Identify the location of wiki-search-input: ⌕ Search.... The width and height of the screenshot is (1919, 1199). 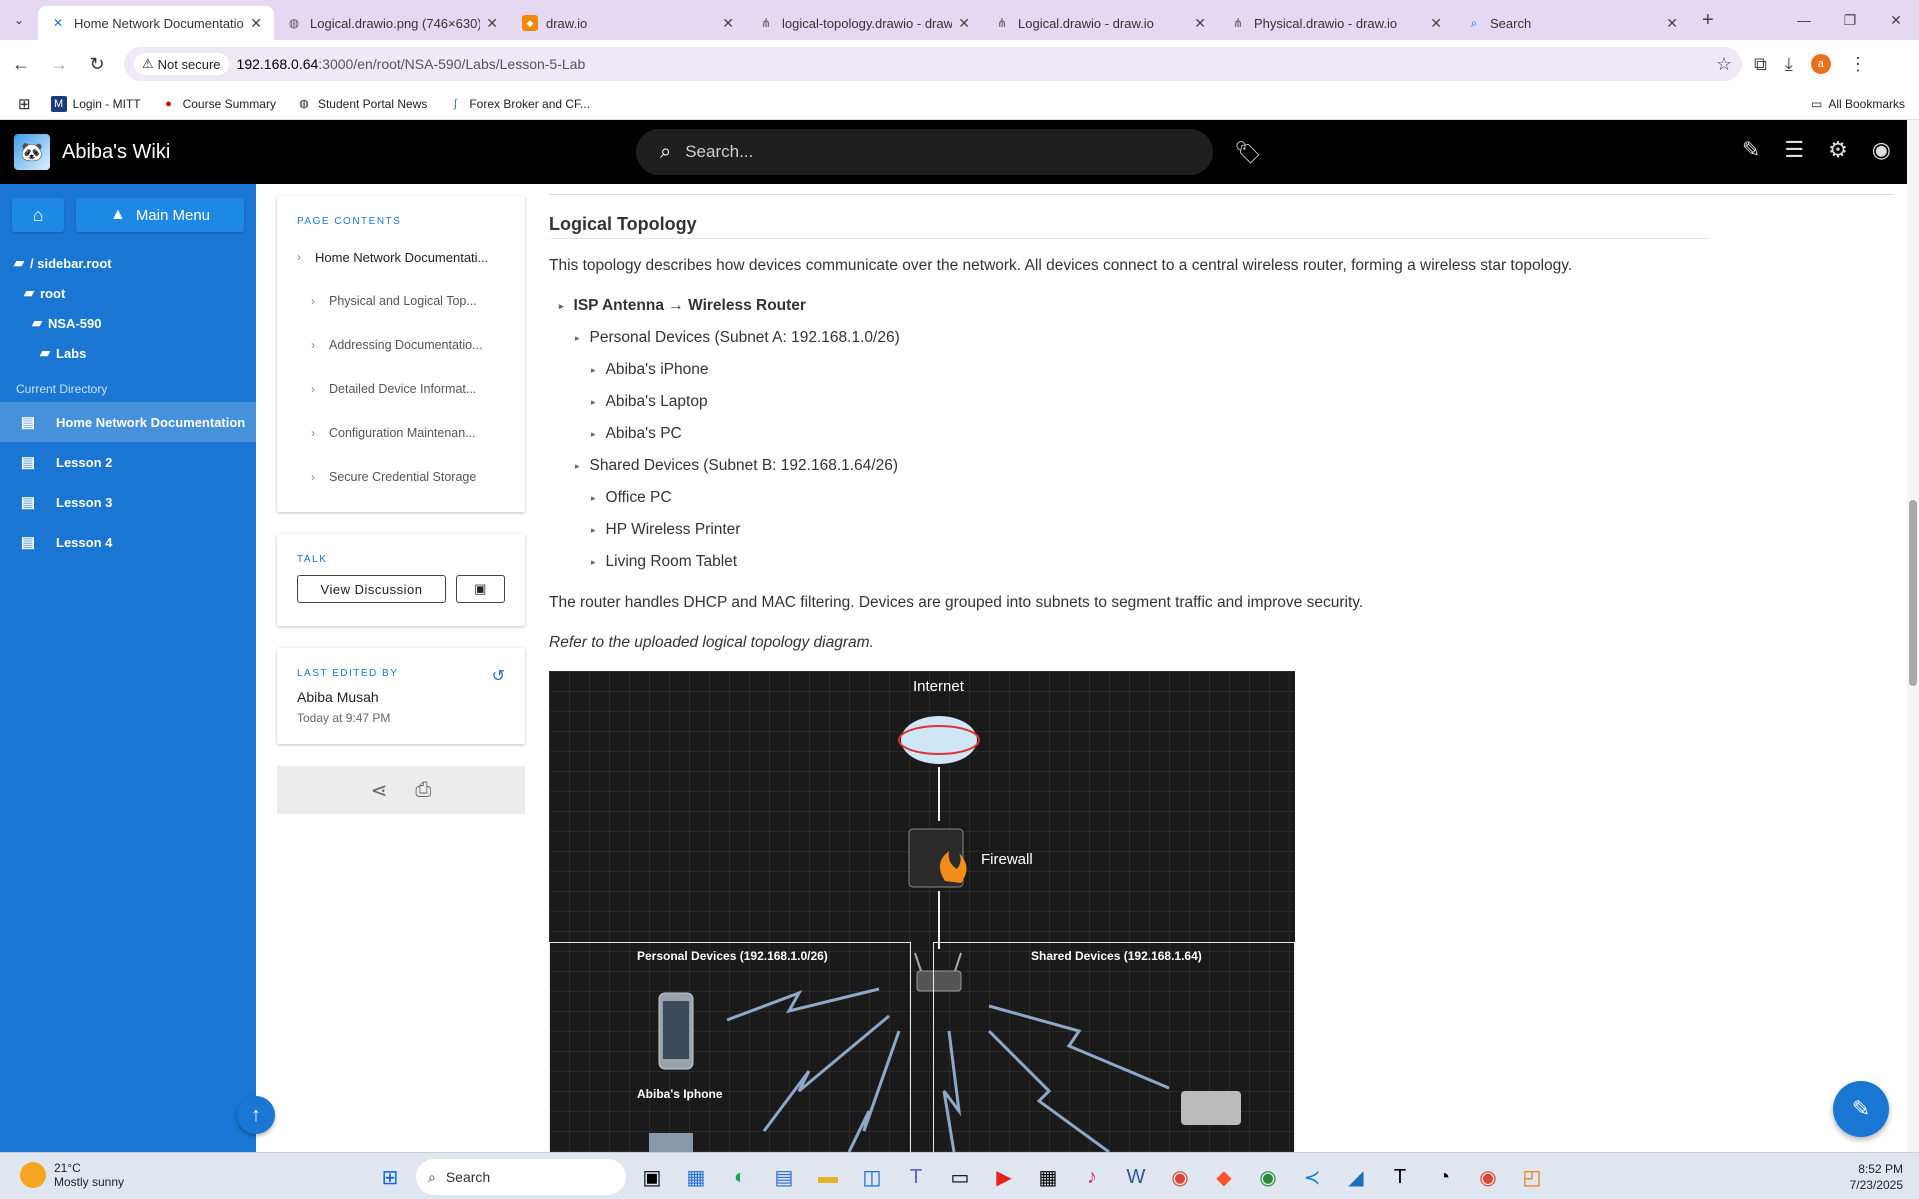
(924, 152).